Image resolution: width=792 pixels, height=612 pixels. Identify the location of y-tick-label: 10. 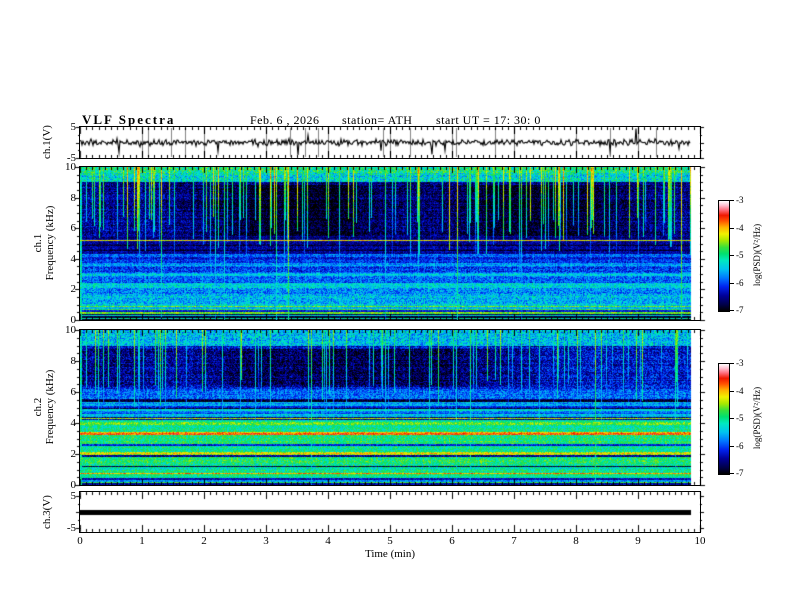
(70, 330).